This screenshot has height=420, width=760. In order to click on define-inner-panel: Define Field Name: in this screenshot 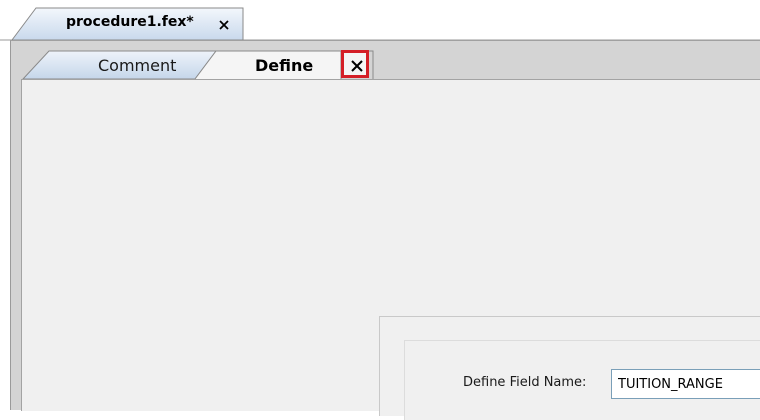, I will do `click(582, 380)`.